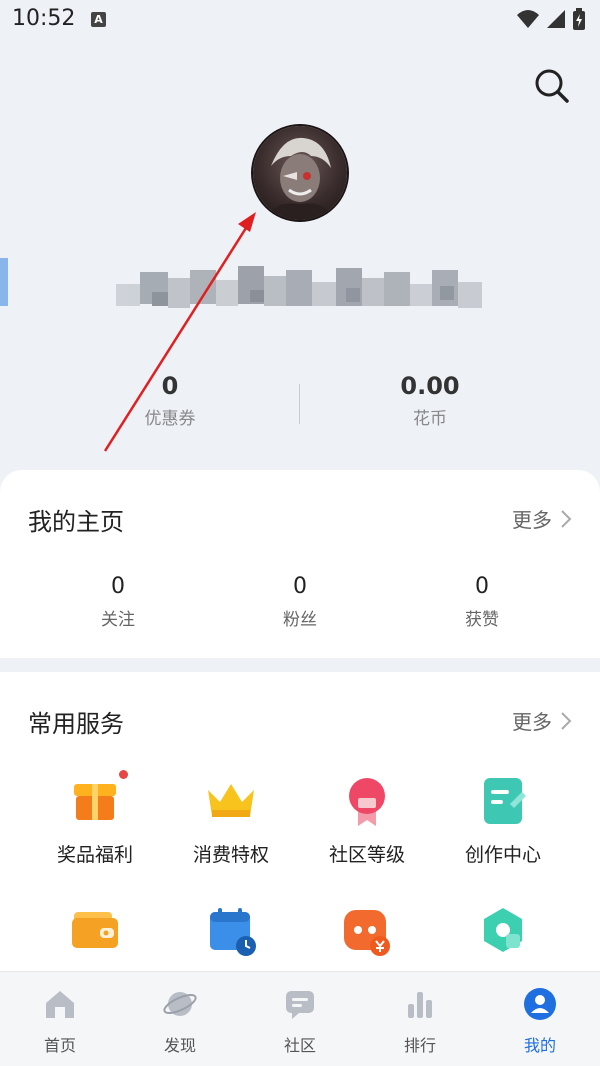 This screenshot has width=600, height=1066. Describe the element at coordinates (539, 1045) in the screenshot. I see `nav-label-mine: 我的` at that location.